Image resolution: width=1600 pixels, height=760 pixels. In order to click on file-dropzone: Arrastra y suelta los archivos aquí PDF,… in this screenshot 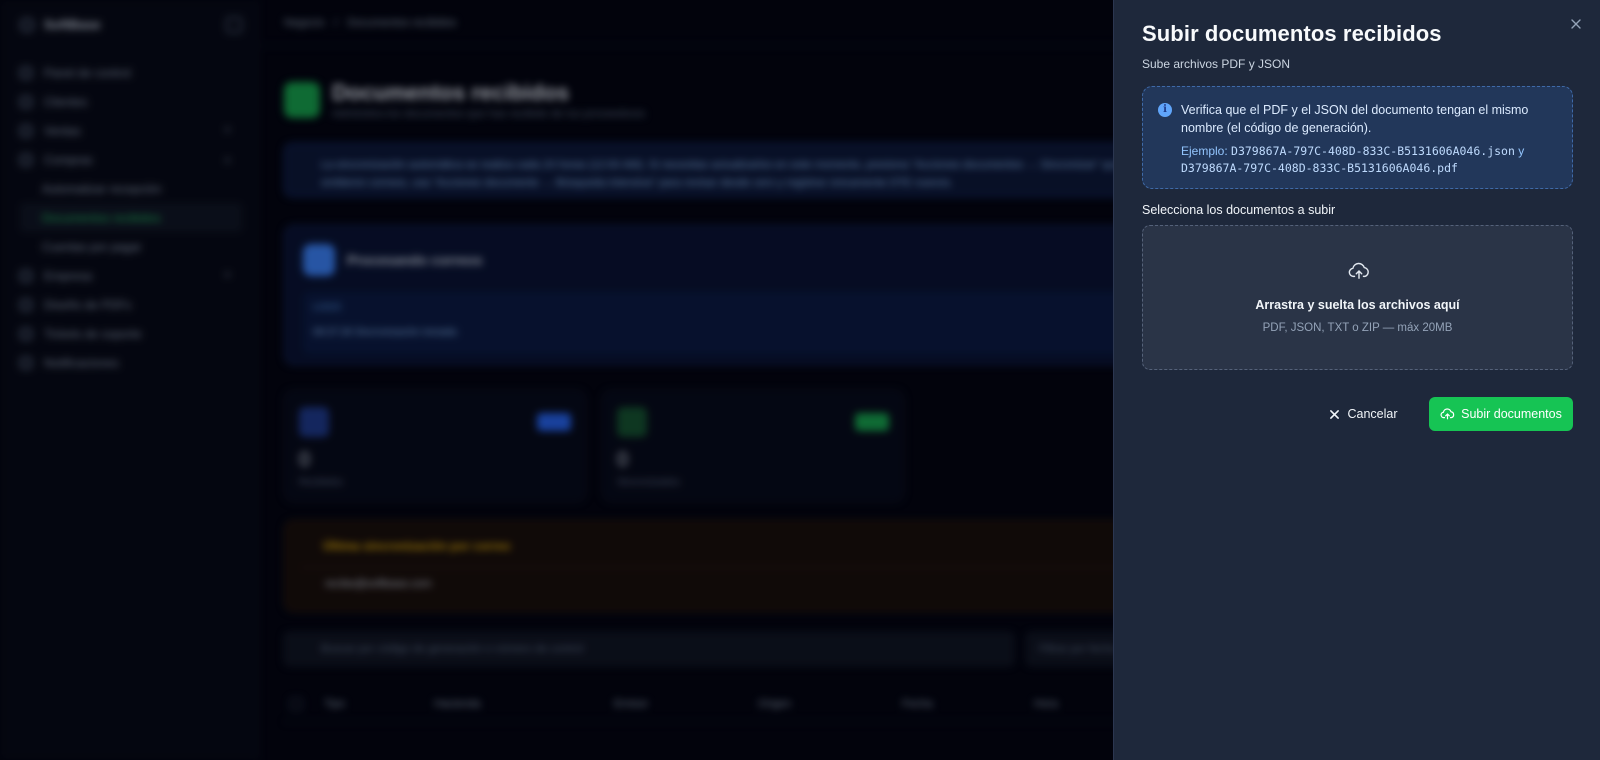, I will do `click(1357, 297)`.